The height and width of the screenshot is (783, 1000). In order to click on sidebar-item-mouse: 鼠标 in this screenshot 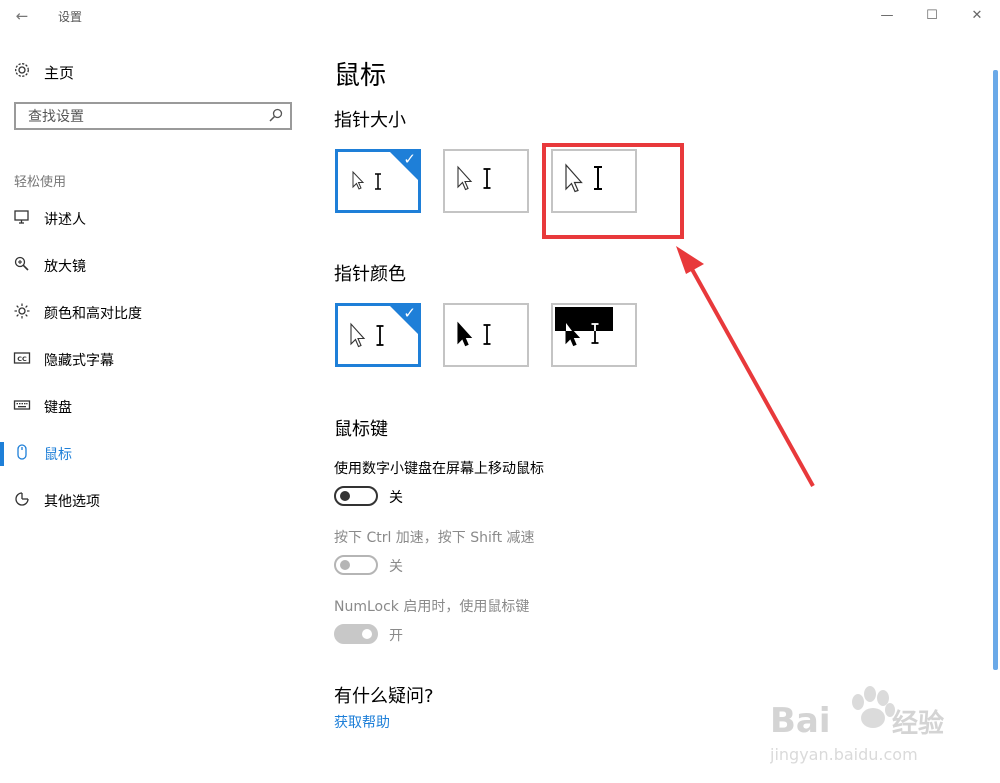, I will do `click(147, 456)`.